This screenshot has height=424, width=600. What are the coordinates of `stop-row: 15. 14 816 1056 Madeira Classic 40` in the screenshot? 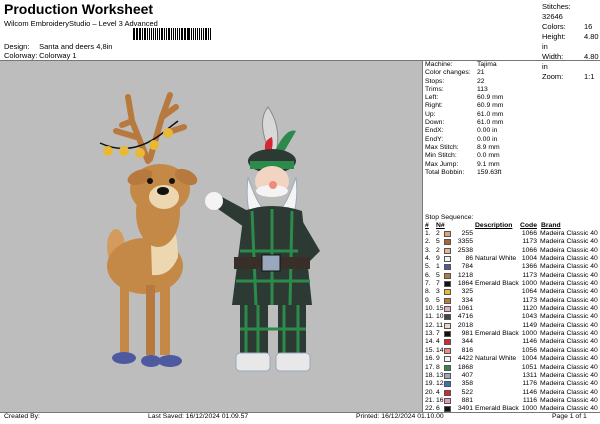 It's located at (512, 351).